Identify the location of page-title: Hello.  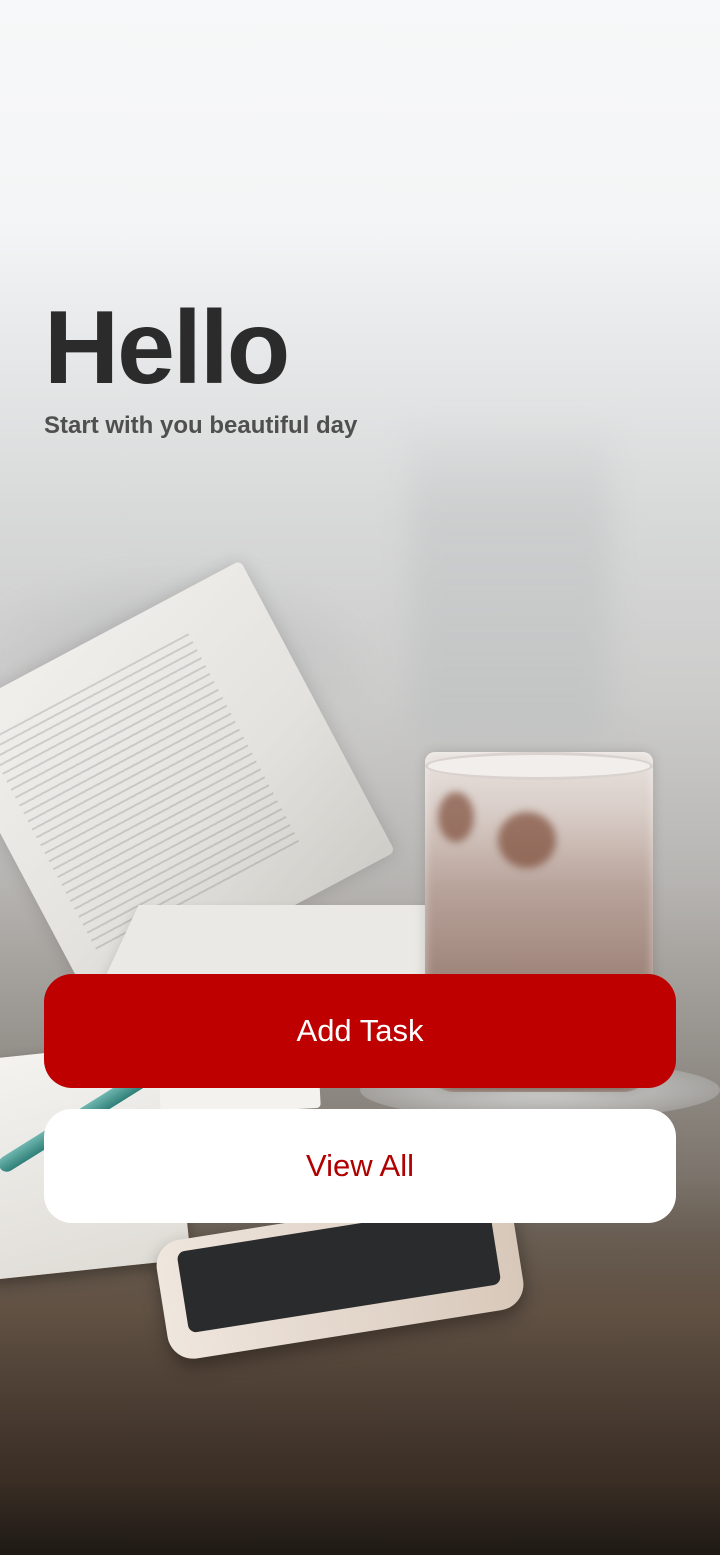
(167, 348).